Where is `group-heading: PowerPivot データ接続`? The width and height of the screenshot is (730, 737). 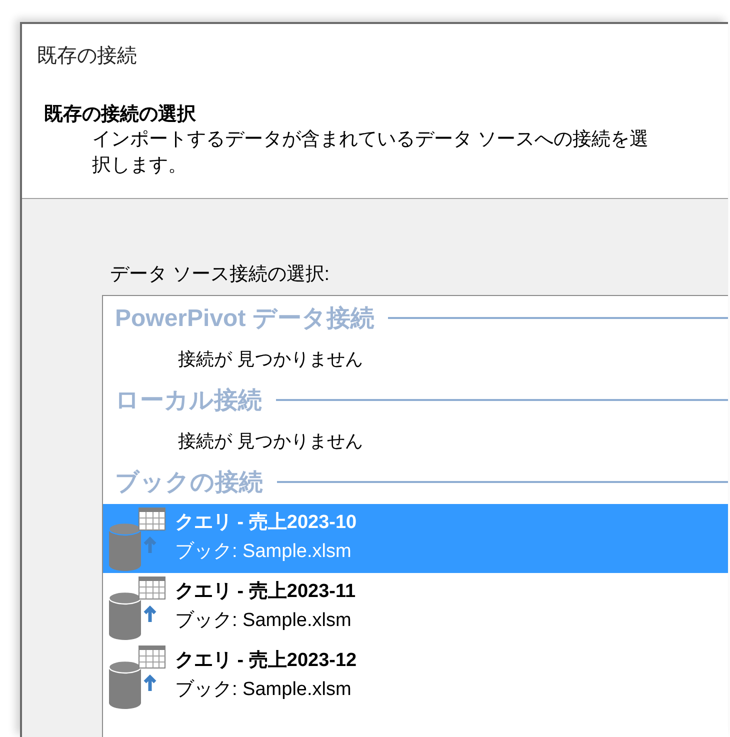
group-heading: PowerPivot データ接続 is located at coordinates (244, 319).